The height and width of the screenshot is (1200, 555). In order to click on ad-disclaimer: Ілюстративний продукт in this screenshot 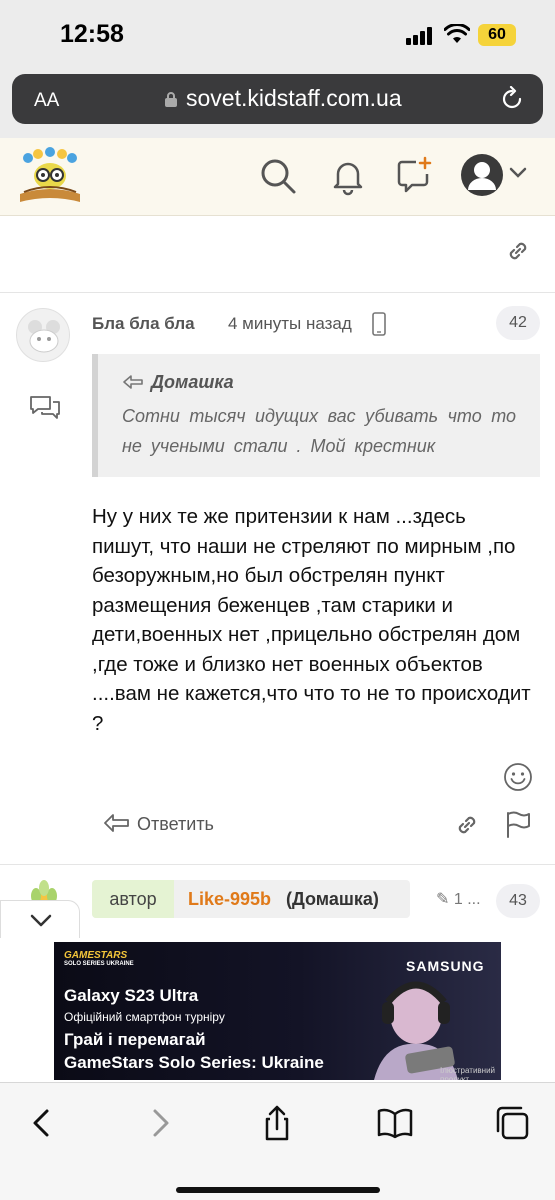, I will do `click(468, 1073)`.